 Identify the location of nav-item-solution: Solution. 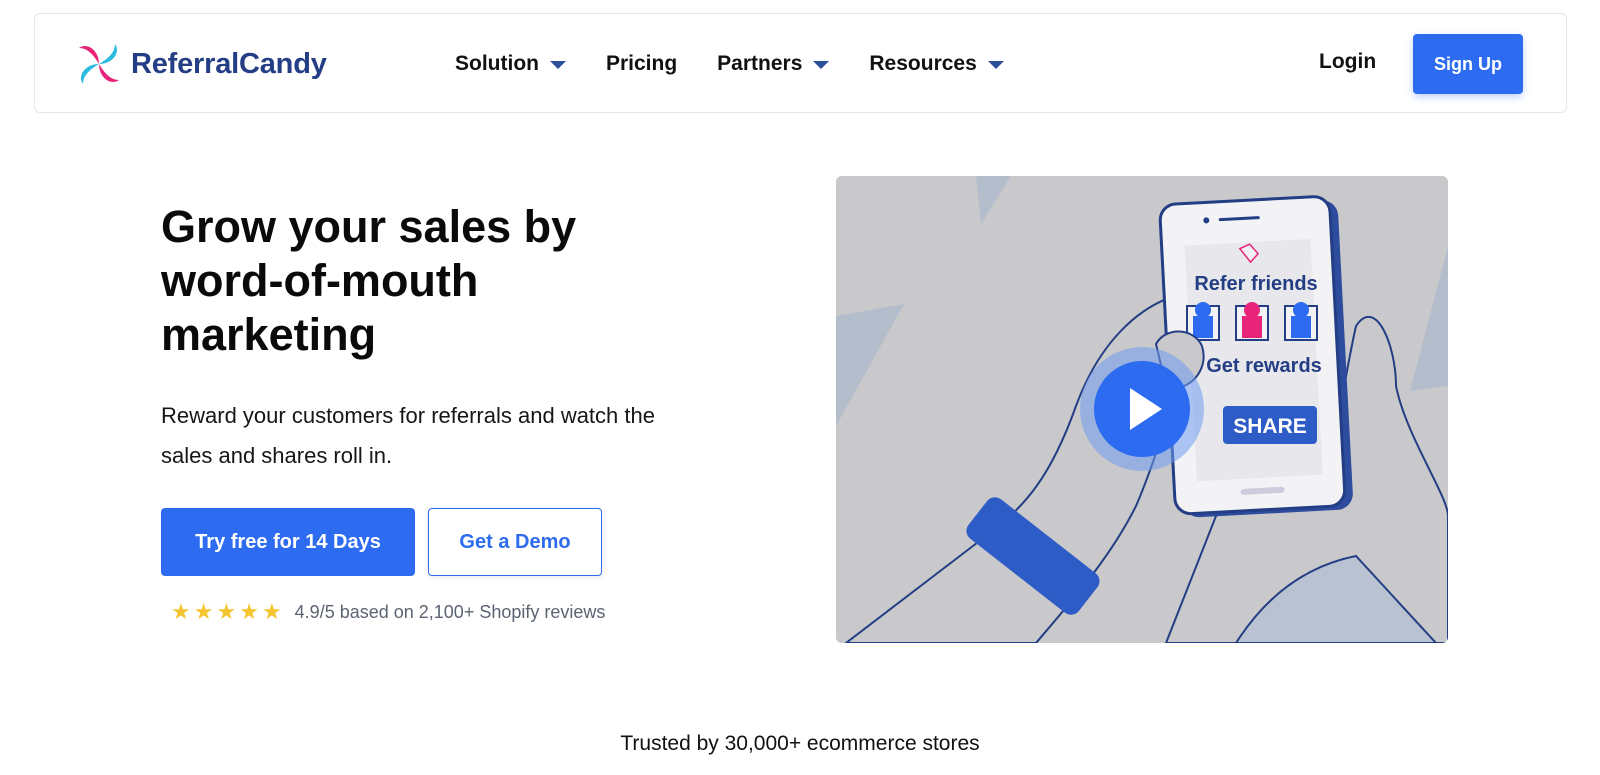
(510, 64).